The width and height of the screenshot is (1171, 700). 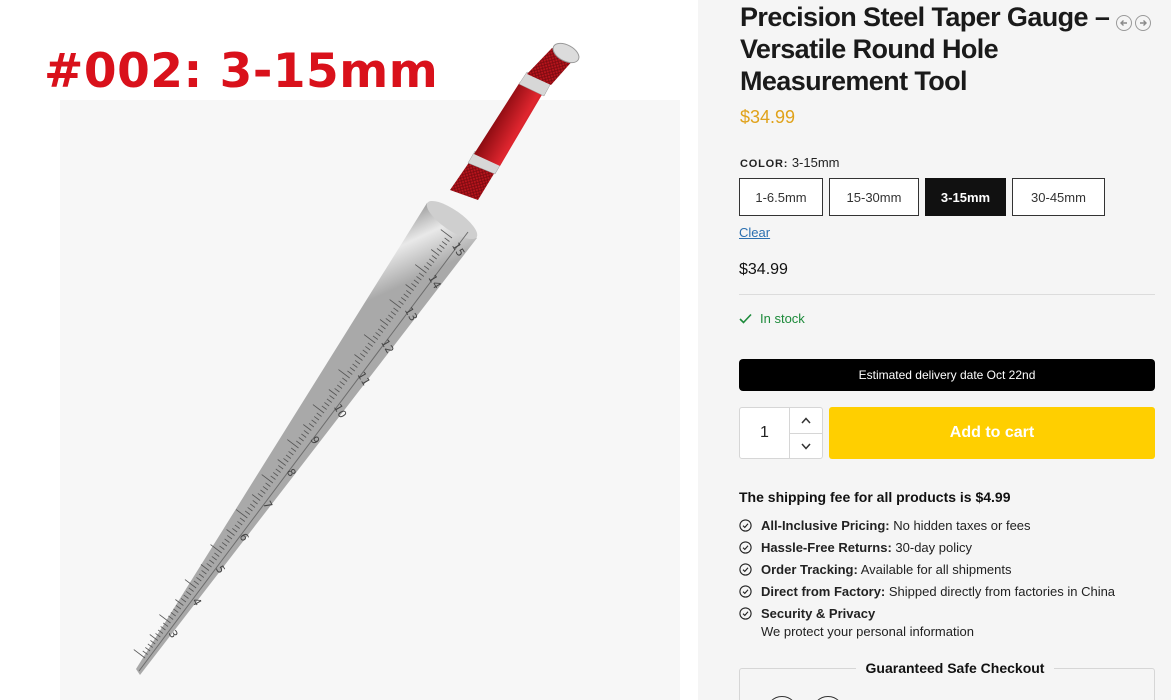 What do you see at coordinates (826, 547) in the screenshot?
I see `feature-title: Hassle-Free Returns:` at bounding box center [826, 547].